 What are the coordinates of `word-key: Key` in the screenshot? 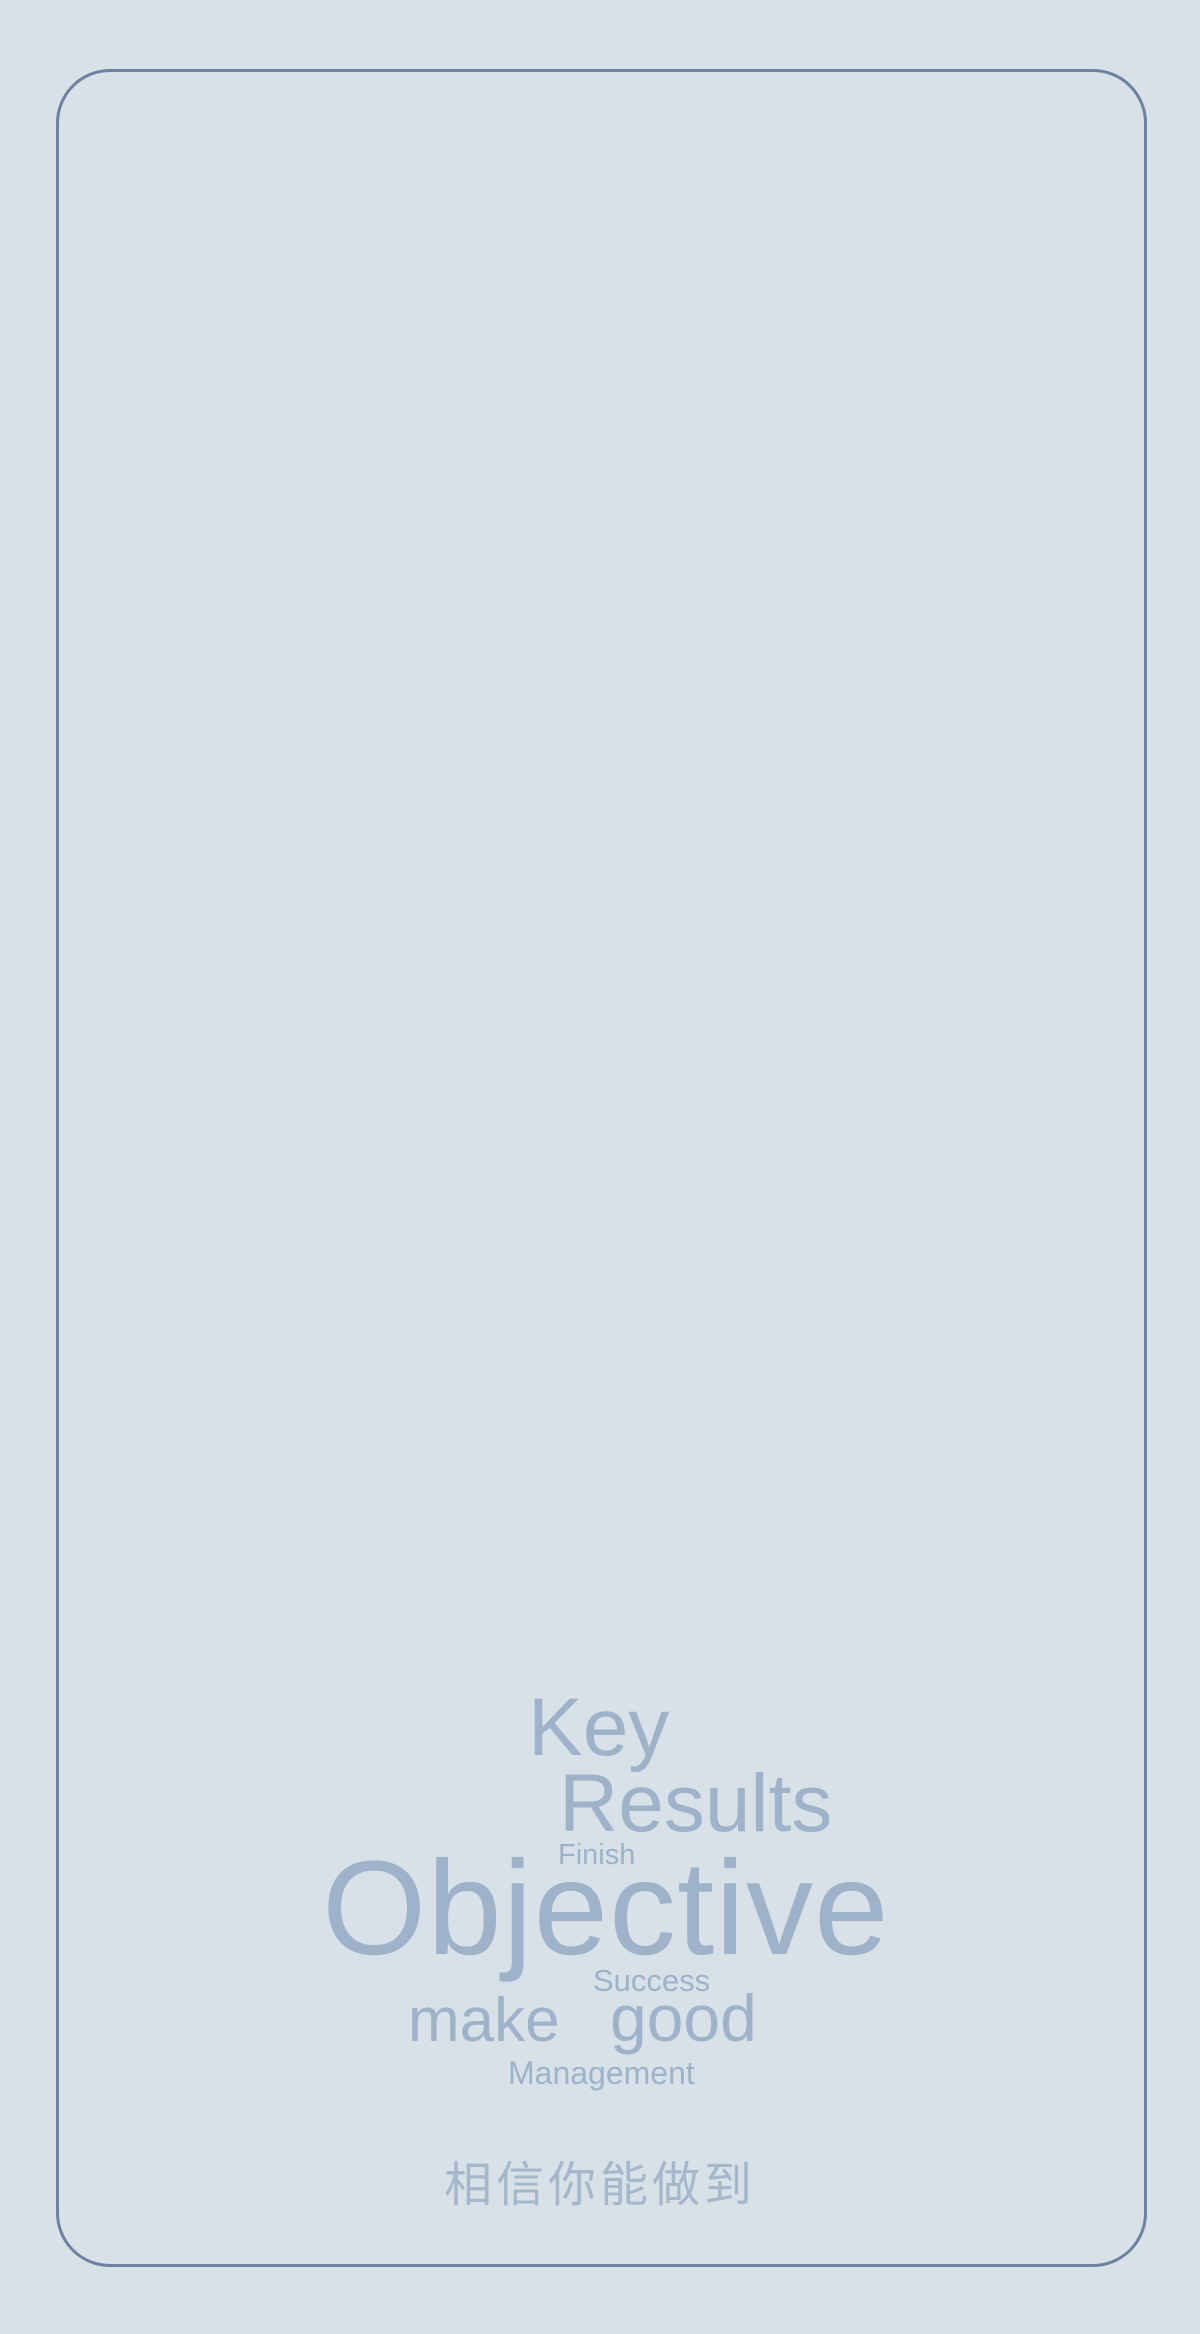 It's located at (599, 1727).